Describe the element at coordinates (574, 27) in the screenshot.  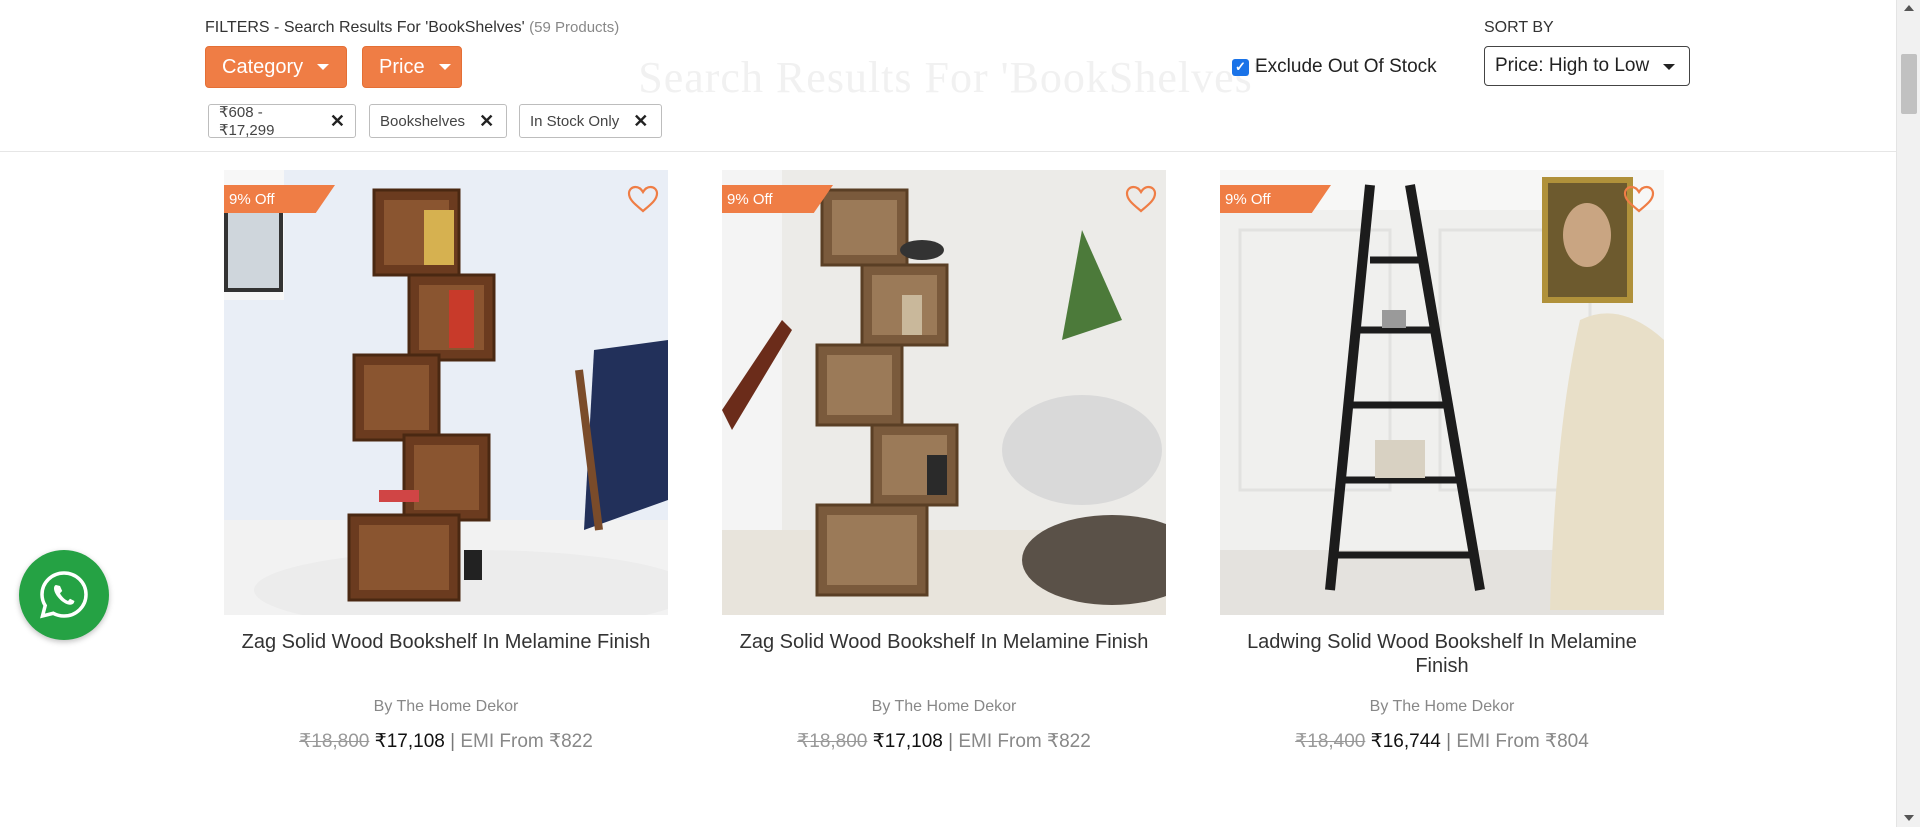
I see `product-count: (59 Products)` at that location.